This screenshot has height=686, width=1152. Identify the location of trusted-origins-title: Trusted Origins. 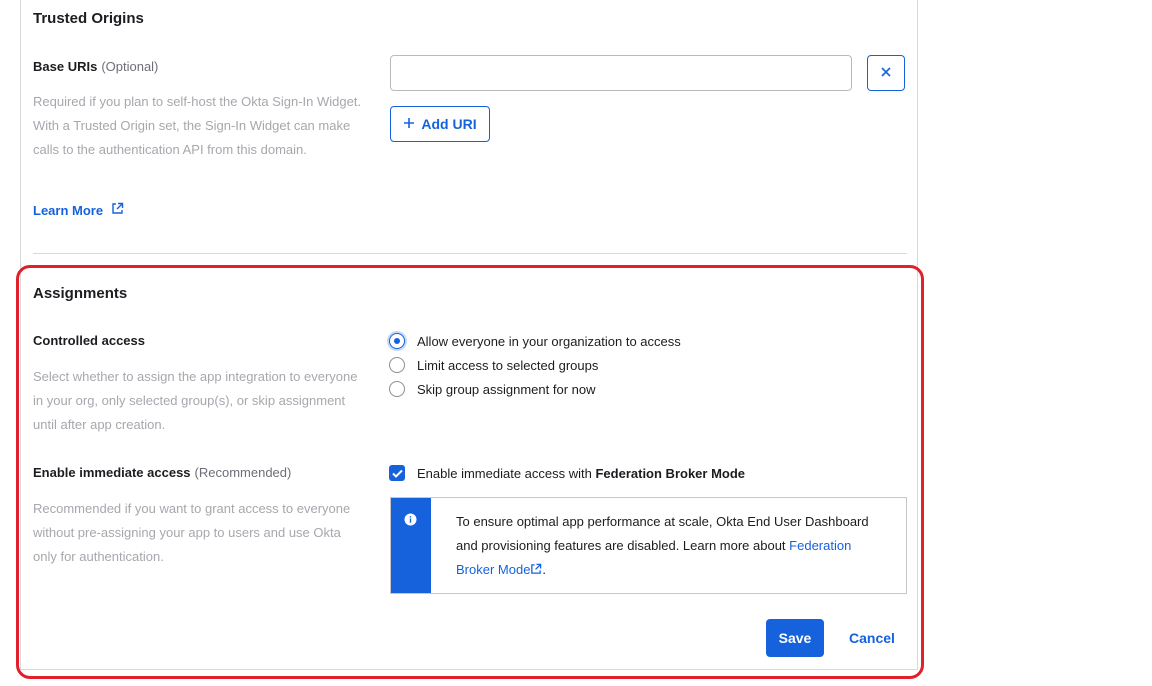
(88, 18).